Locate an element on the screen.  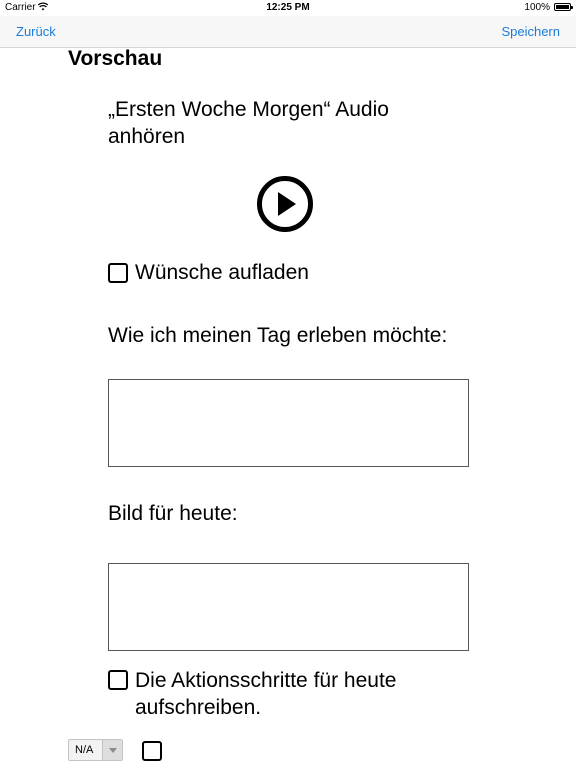
battery-percentage: 100% is located at coordinates (537, 7).